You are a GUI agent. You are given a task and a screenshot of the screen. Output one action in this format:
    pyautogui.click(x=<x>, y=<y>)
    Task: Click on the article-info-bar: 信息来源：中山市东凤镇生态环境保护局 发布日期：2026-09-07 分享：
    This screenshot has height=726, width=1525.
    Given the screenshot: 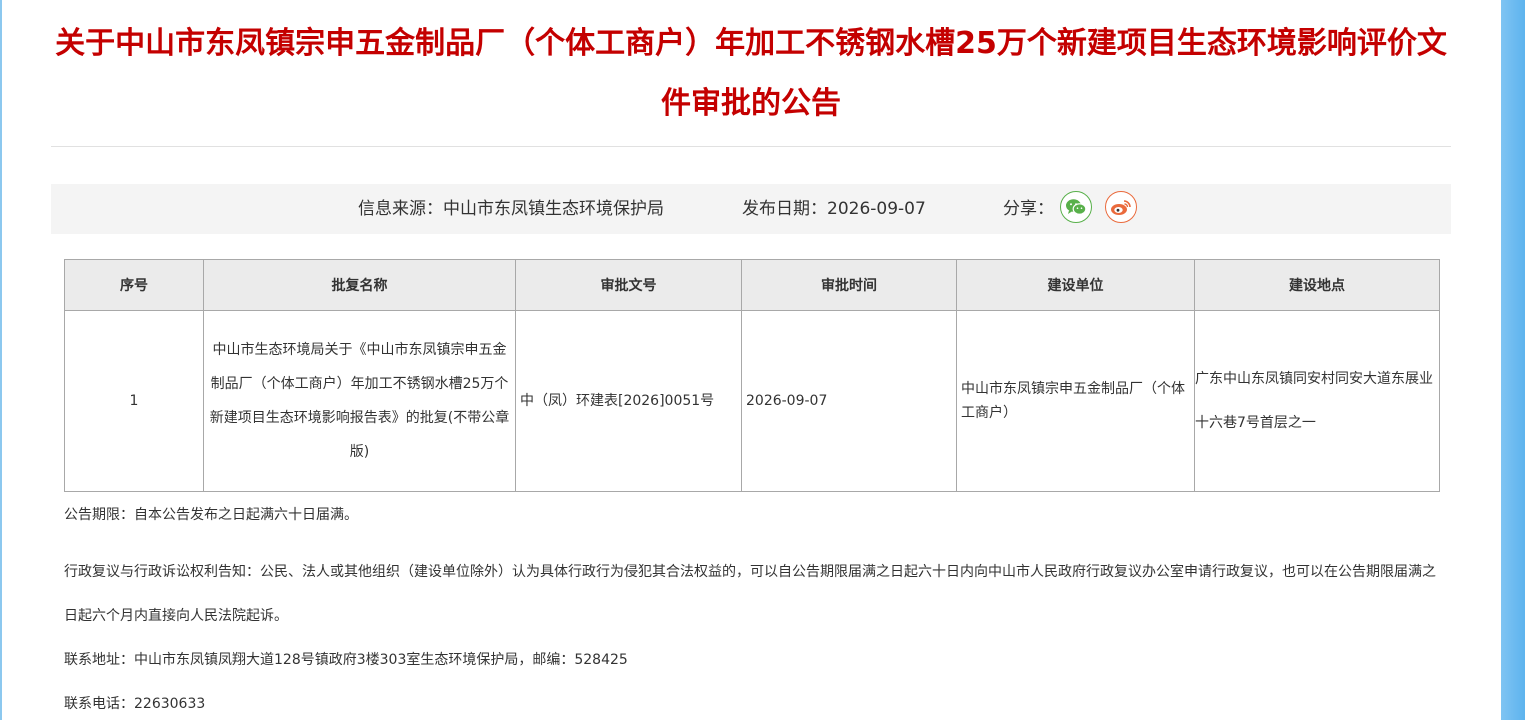 What is the action you would take?
    pyautogui.click(x=751, y=209)
    